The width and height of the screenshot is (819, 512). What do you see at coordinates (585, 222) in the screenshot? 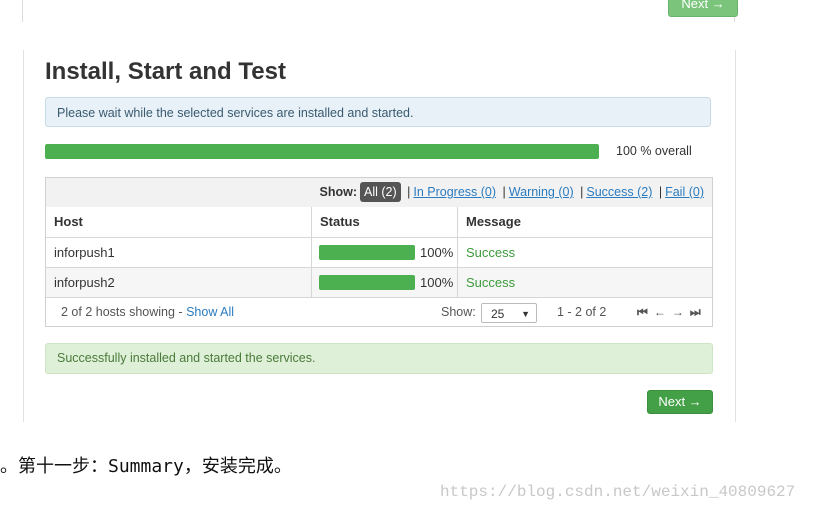
I see `column-header-message: Message` at bounding box center [585, 222].